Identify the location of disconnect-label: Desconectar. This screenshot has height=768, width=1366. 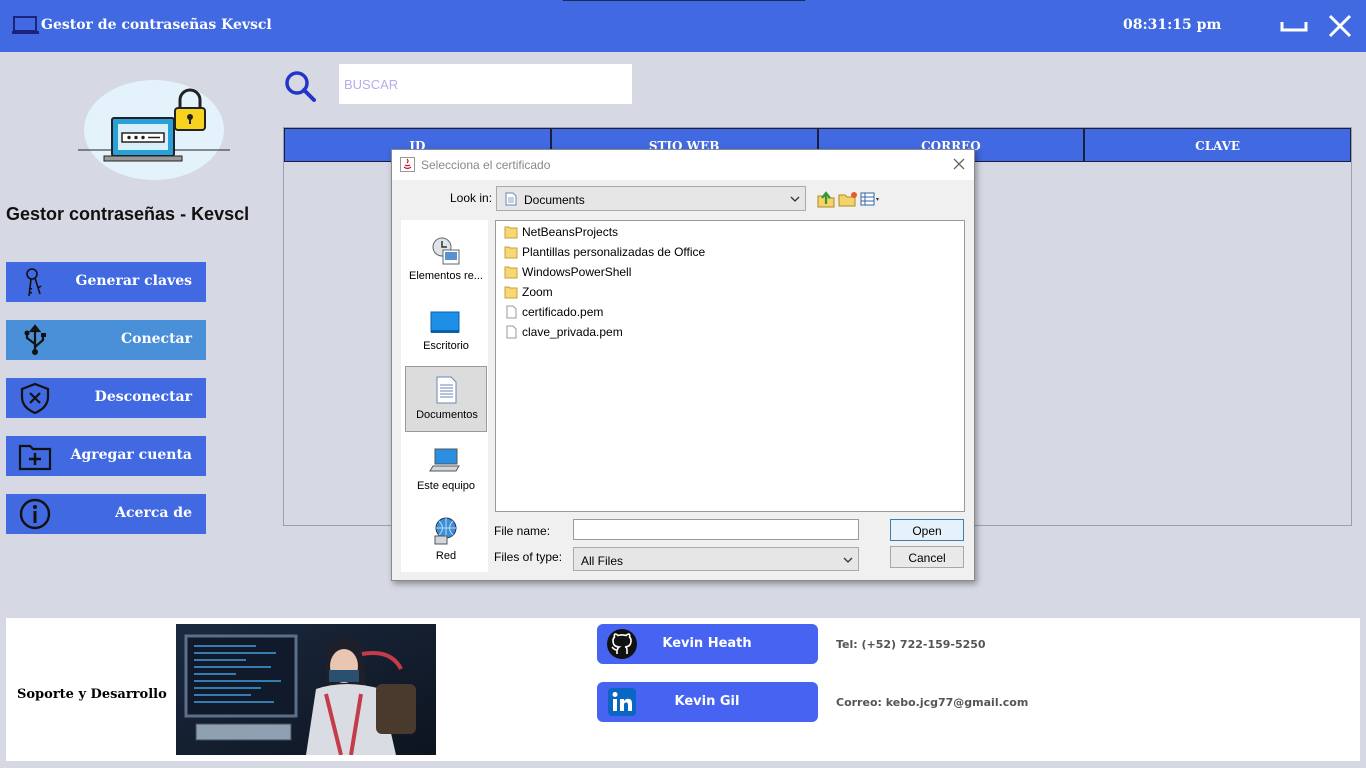
(143, 397).